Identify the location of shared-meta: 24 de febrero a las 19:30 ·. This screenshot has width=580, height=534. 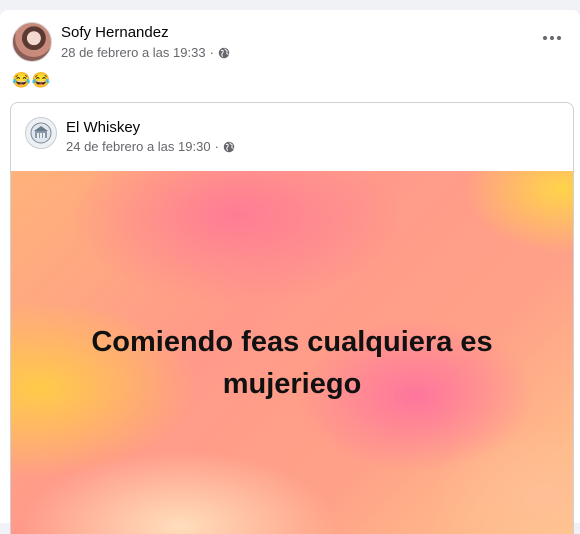
(150, 146).